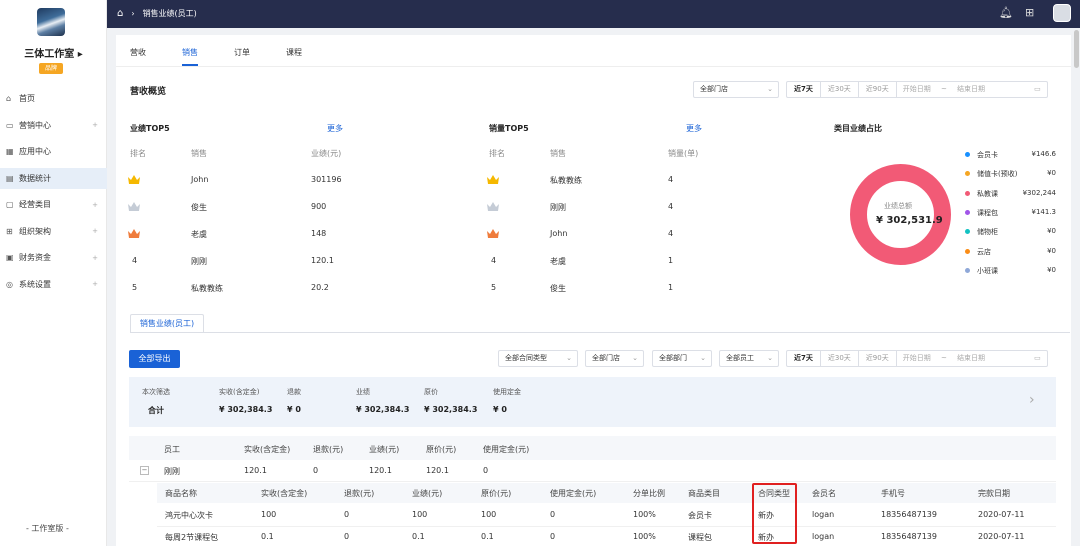  Describe the element at coordinates (190, 52) in the screenshot. I see `tab-sales: 销售` at that location.